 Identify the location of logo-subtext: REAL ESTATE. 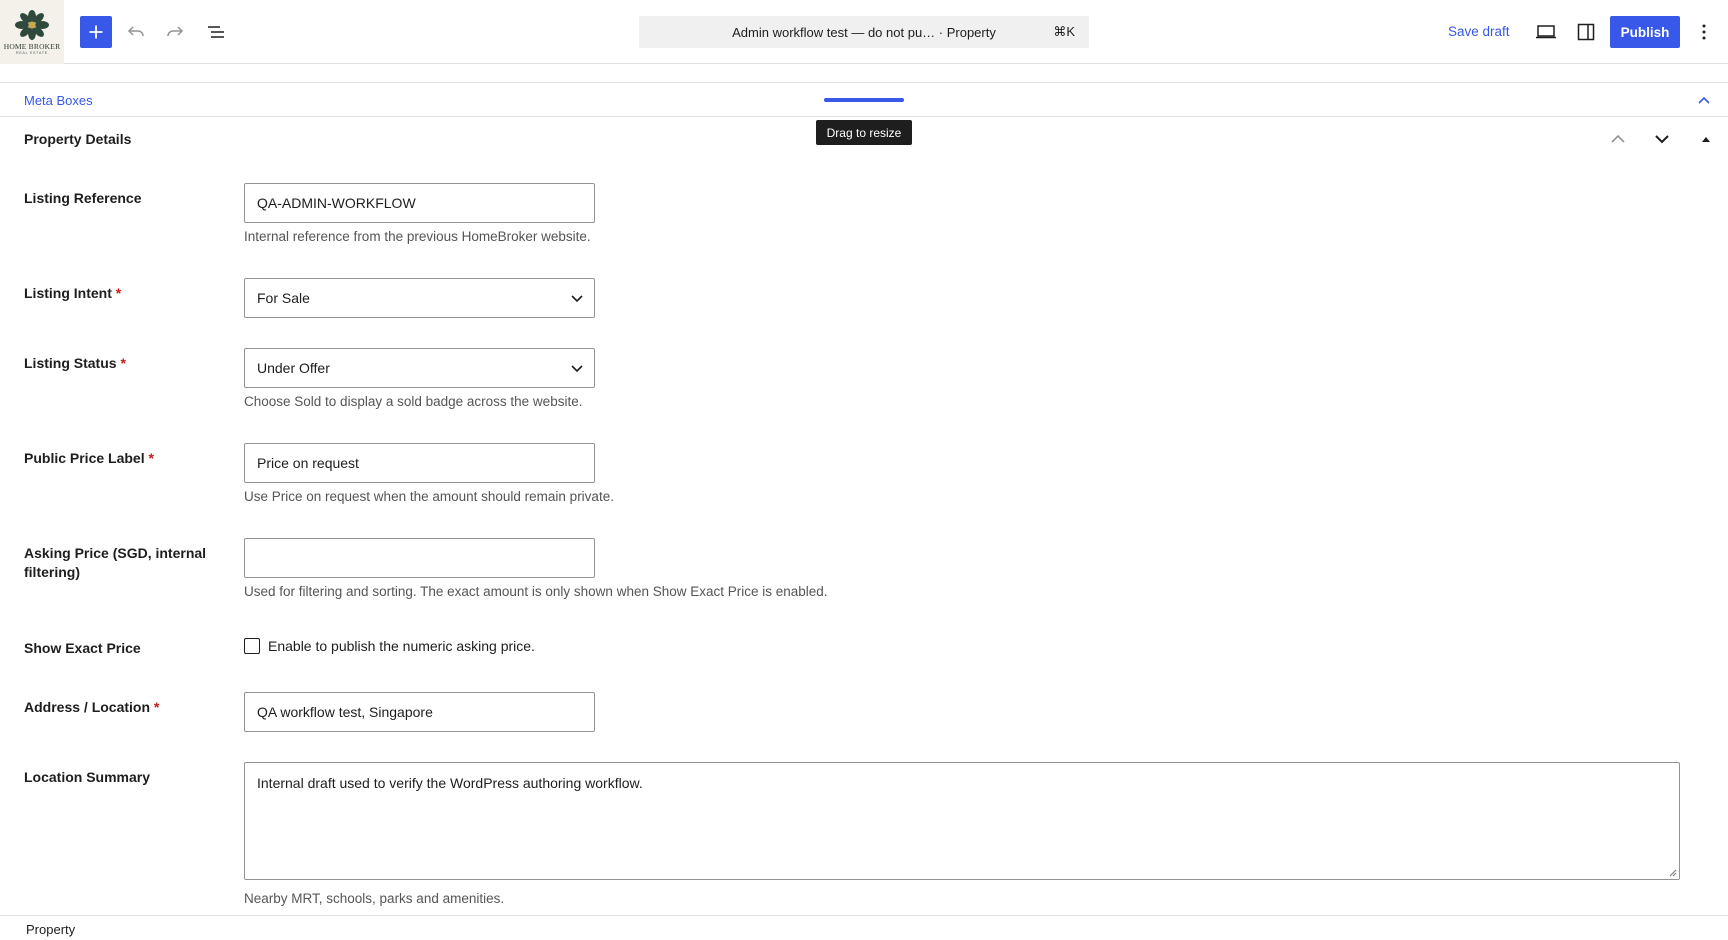
(32, 52).